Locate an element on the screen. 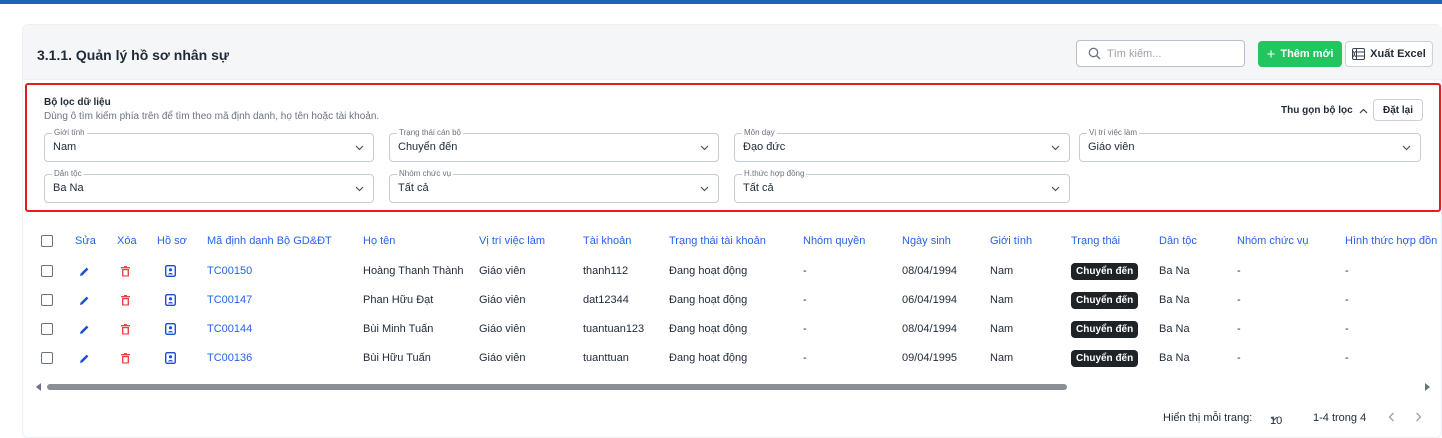 This screenshot has width=1442, height=438. select-all-checkbox is located at coordinates (47, 241).